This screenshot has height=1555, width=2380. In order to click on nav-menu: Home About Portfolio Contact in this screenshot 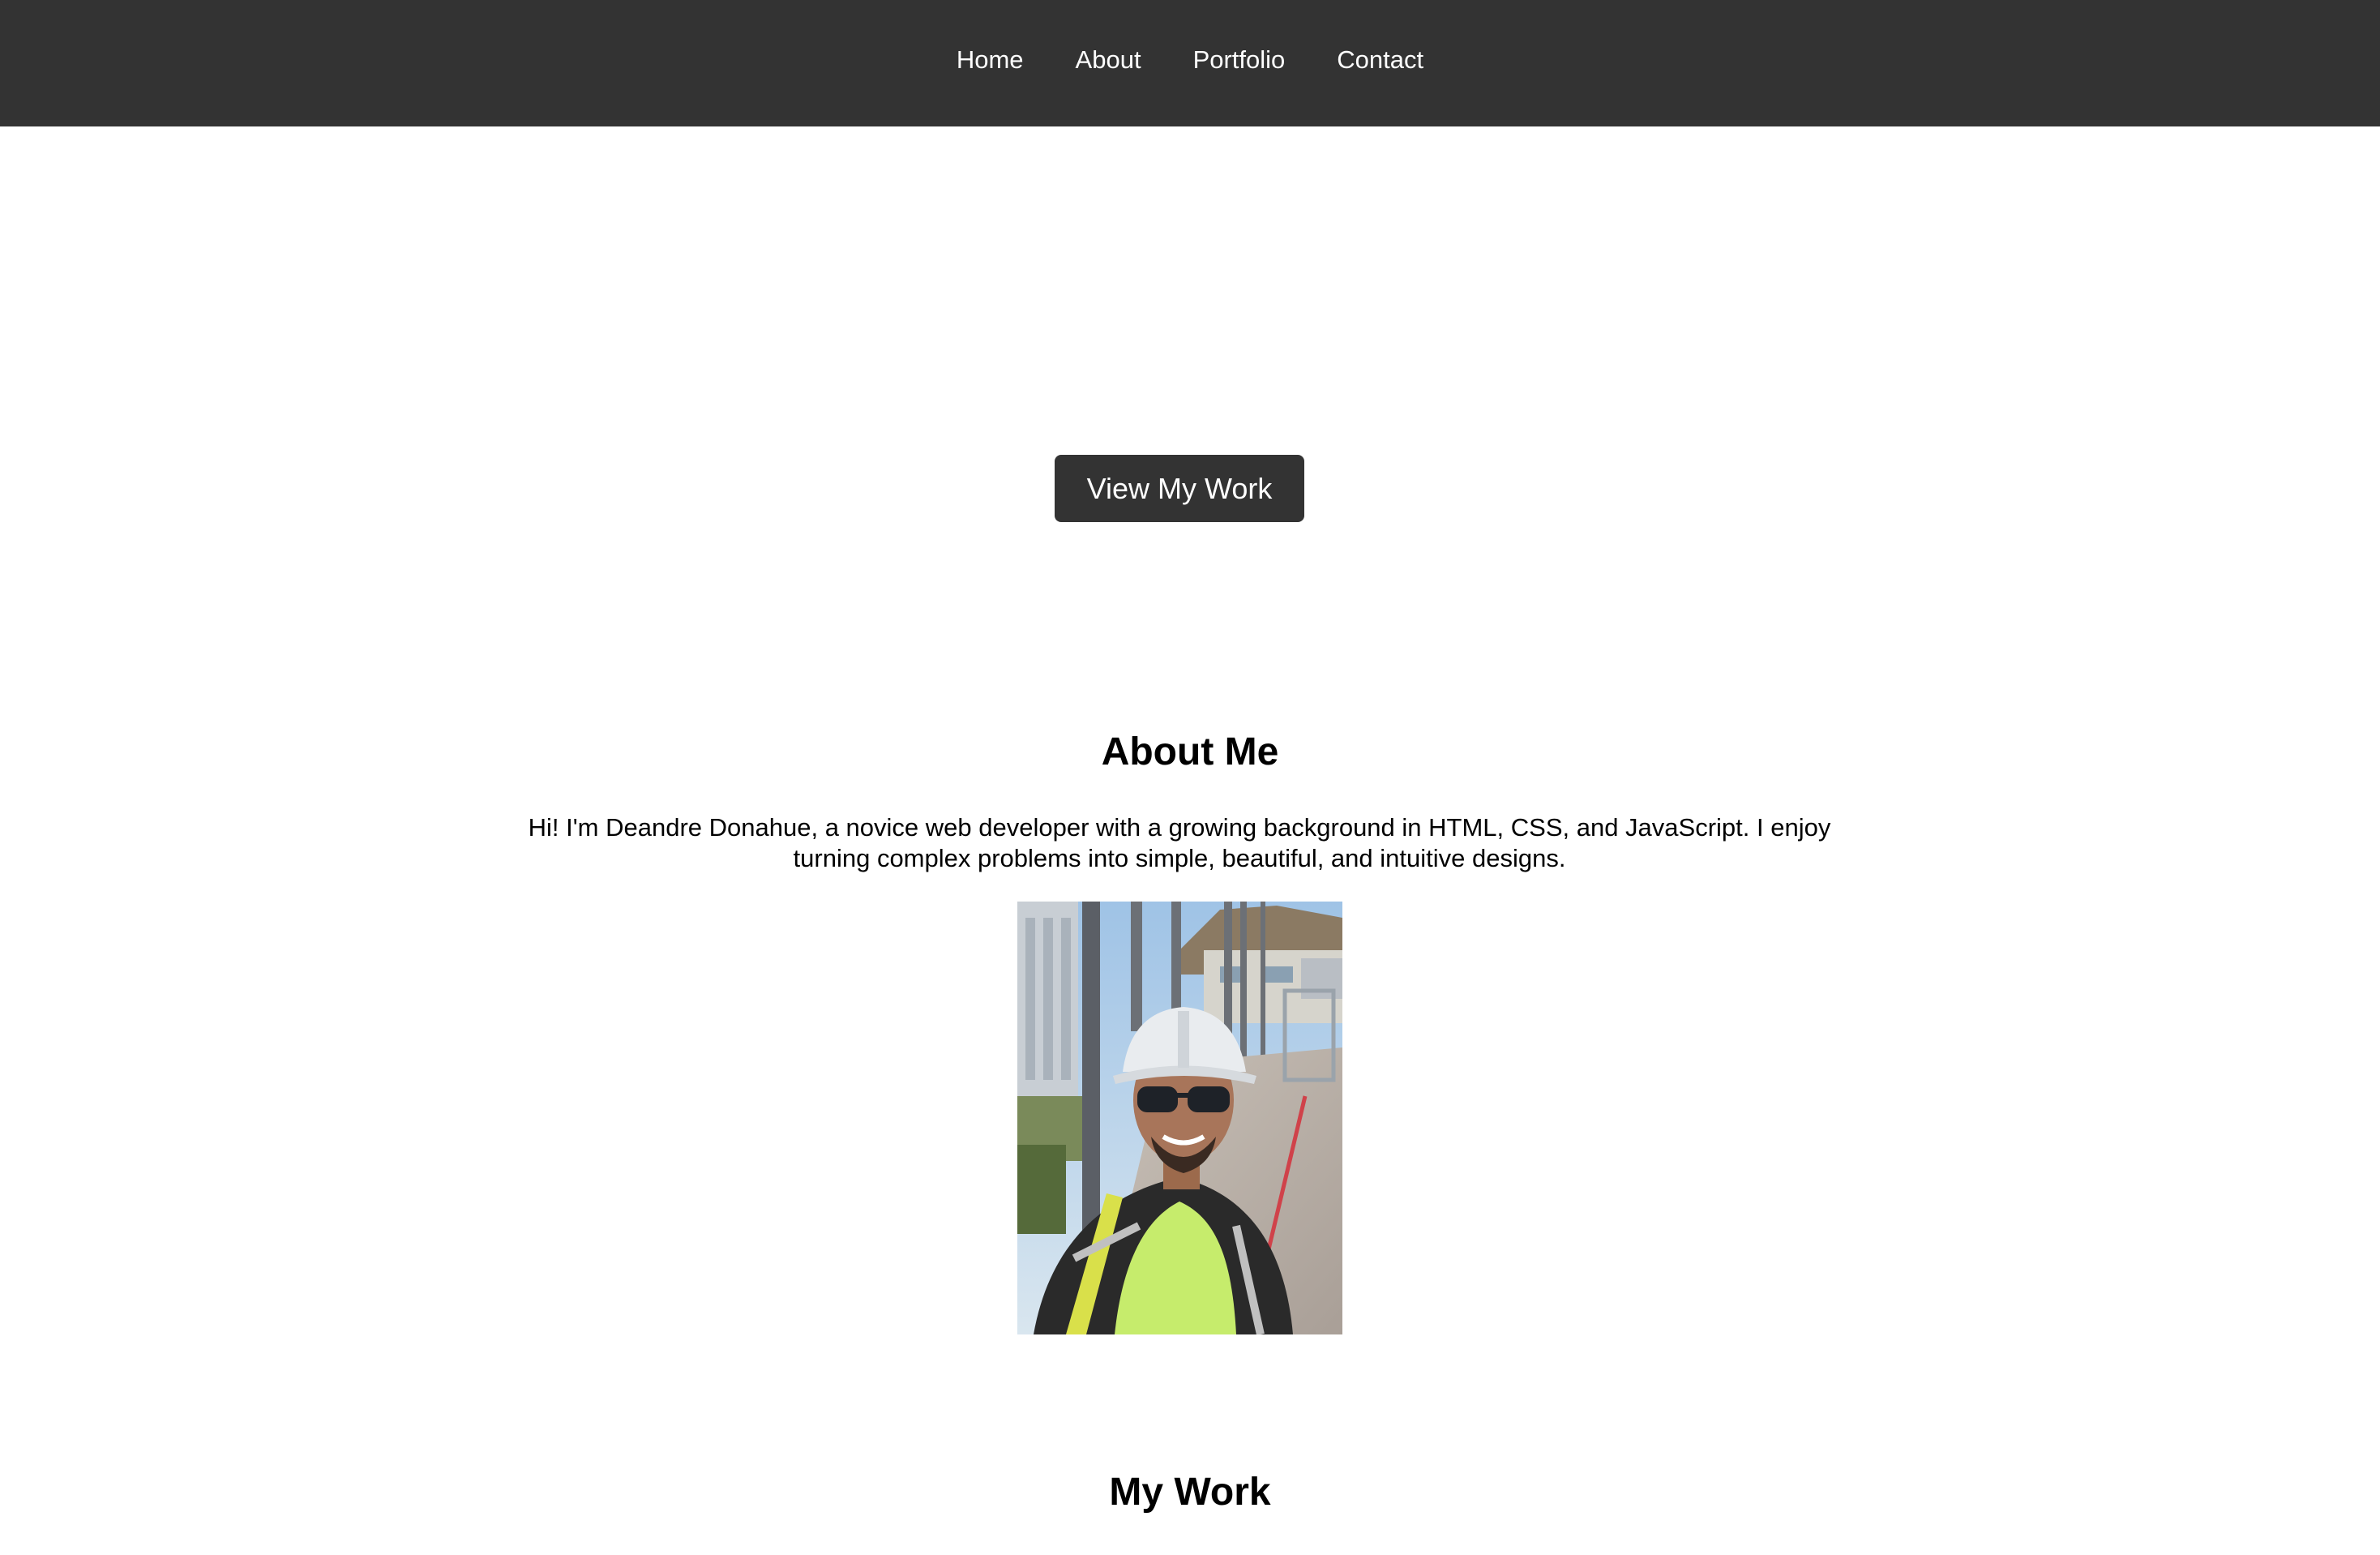, I will do `click(1190, 60)`.